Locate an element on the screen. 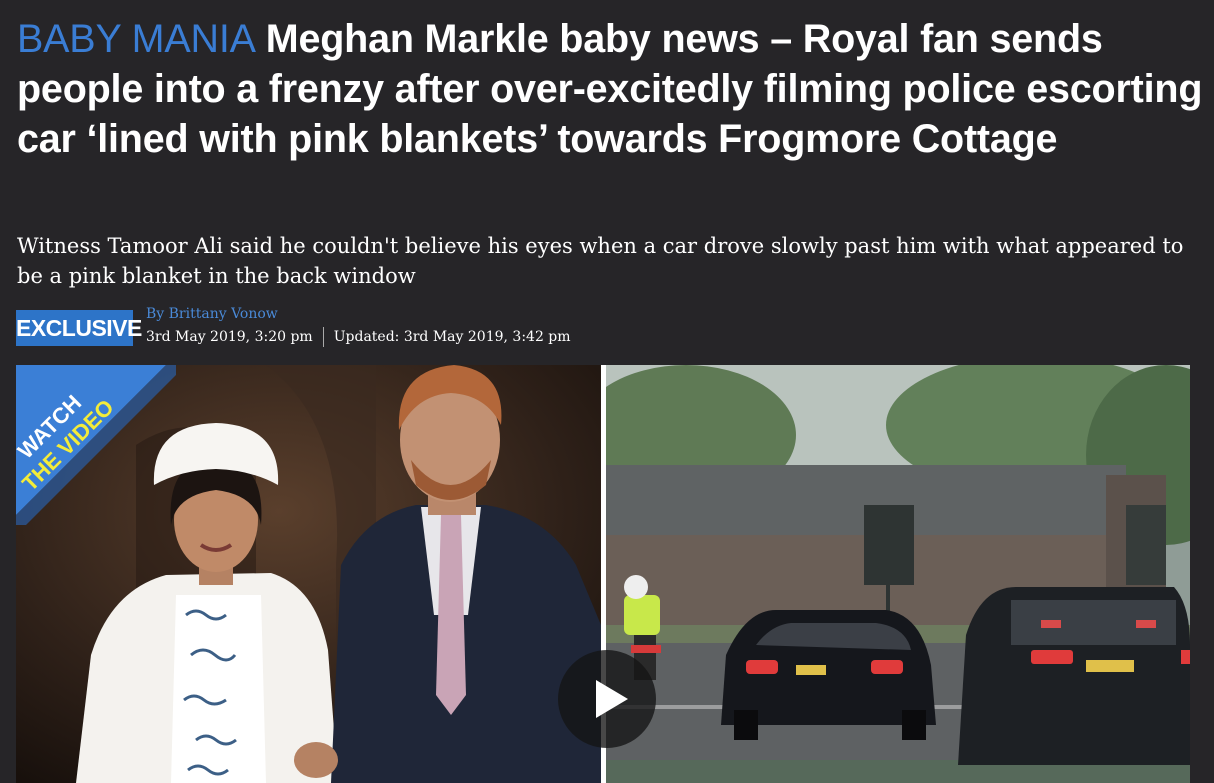  play-icon is located at coordinates (612, 699).